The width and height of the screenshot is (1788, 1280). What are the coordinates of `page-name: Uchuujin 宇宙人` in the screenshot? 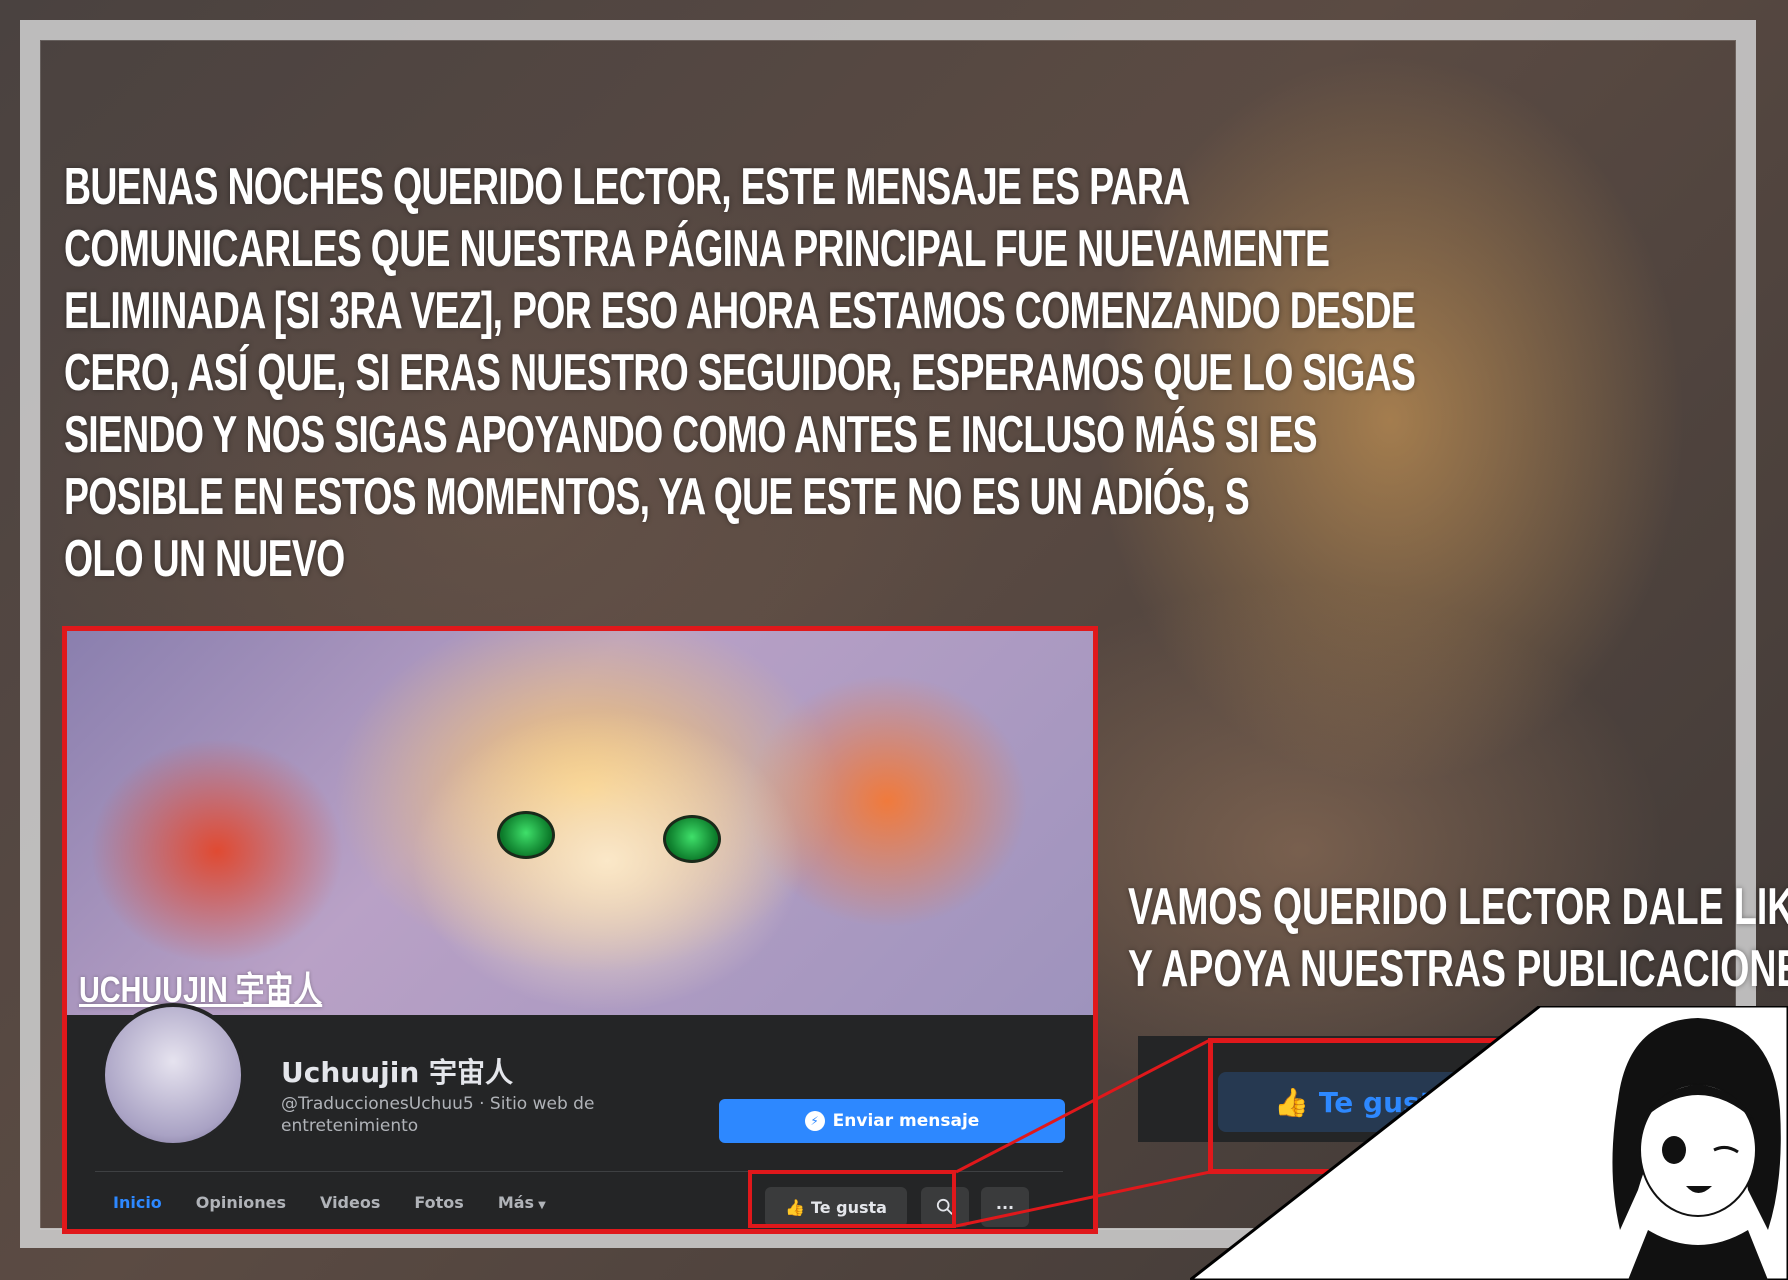 It's located at (397, 1071).